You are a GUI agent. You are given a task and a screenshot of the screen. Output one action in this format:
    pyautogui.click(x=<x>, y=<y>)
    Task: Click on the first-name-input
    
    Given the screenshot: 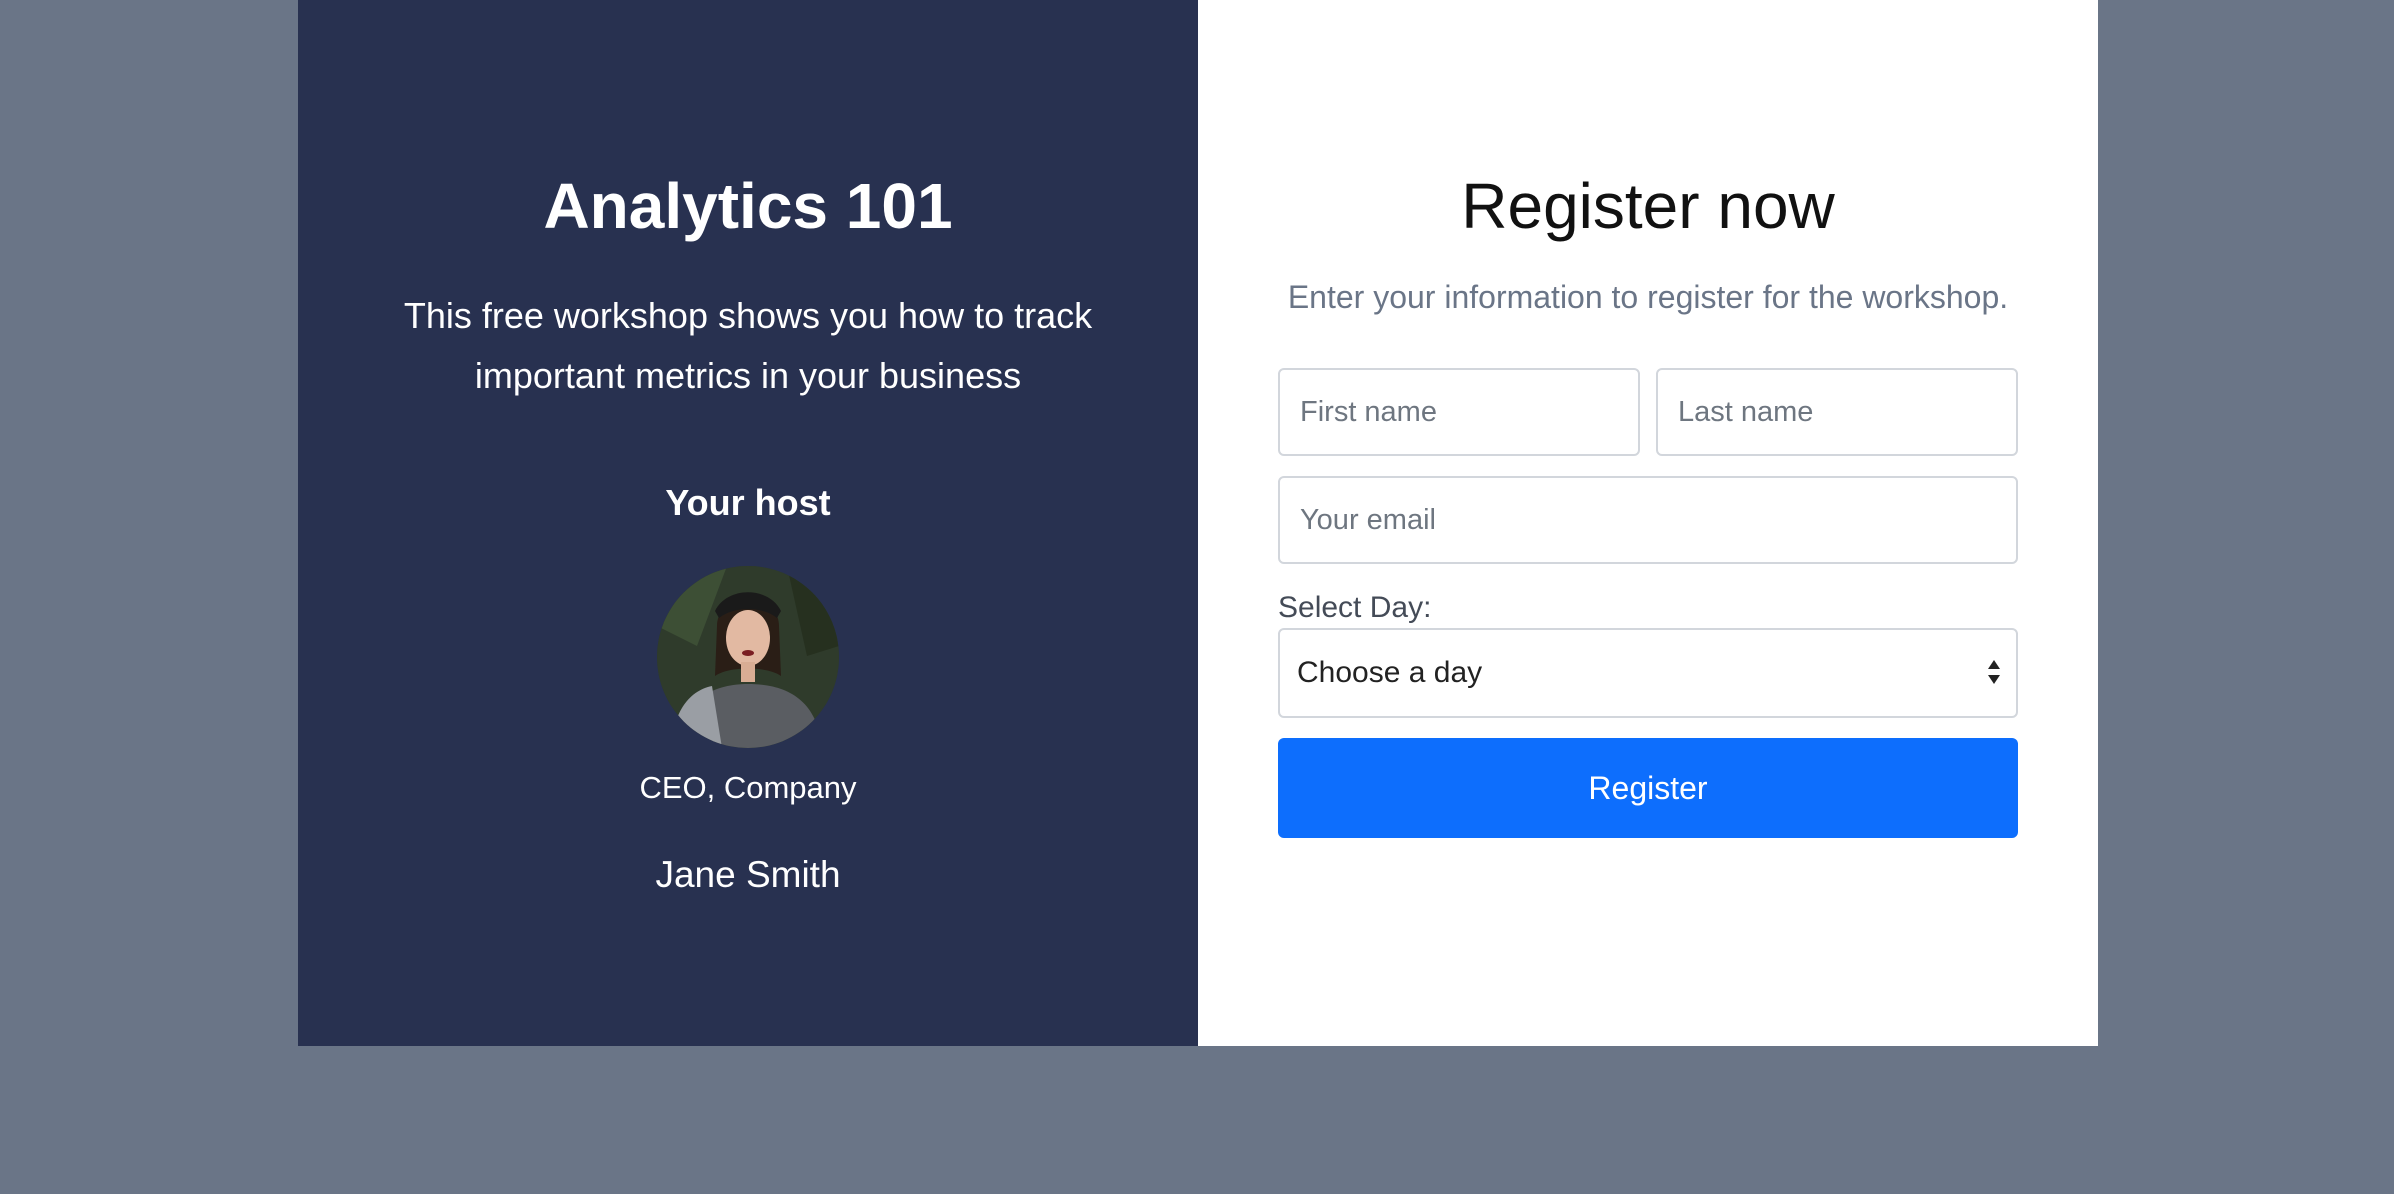 What is the action you would take?
    pyautogui.click(x=1459, y=412)
    